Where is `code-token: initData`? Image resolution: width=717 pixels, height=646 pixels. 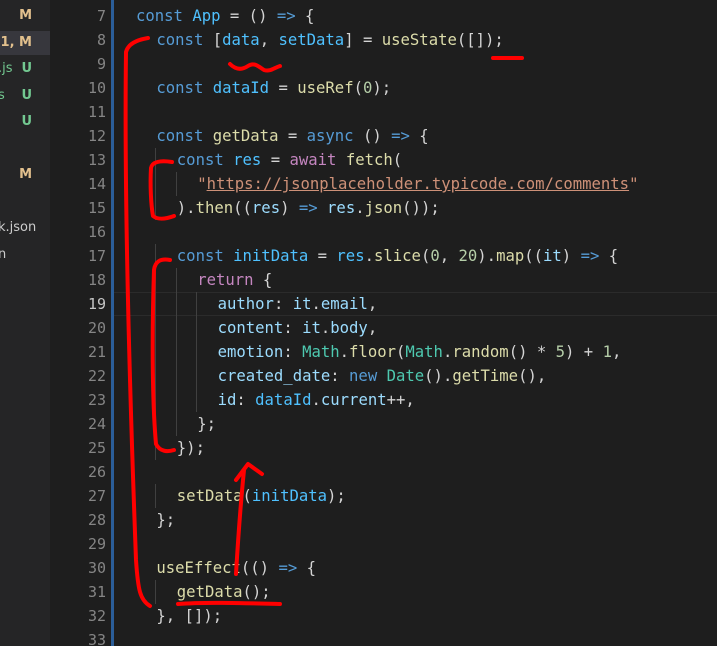 code-token: initData is located at coordinates (271, 256).